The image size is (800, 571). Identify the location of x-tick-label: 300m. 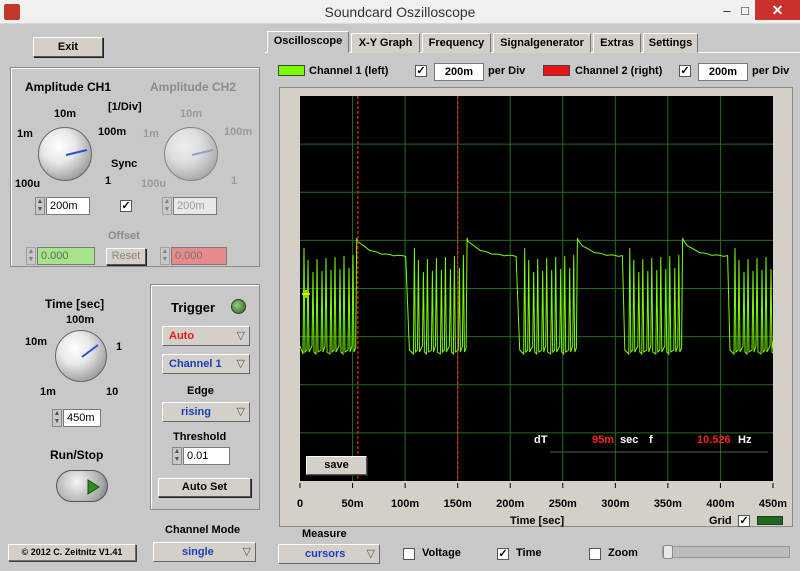
(615, 504).